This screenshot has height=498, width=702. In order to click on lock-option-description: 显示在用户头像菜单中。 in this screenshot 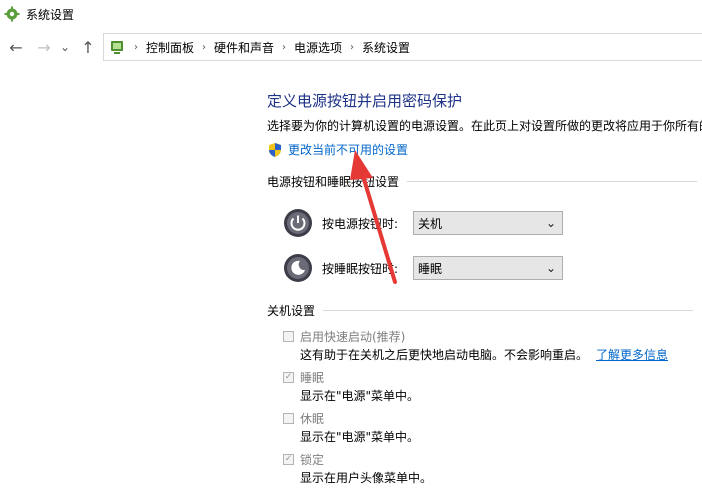, I will do `click(366, 477)`.